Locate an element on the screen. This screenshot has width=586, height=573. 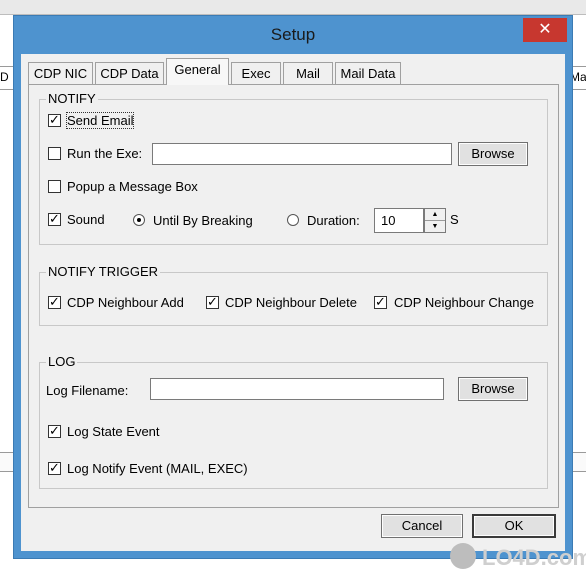
neighbour-delete-checkbox is located at coordinates (212, 302).